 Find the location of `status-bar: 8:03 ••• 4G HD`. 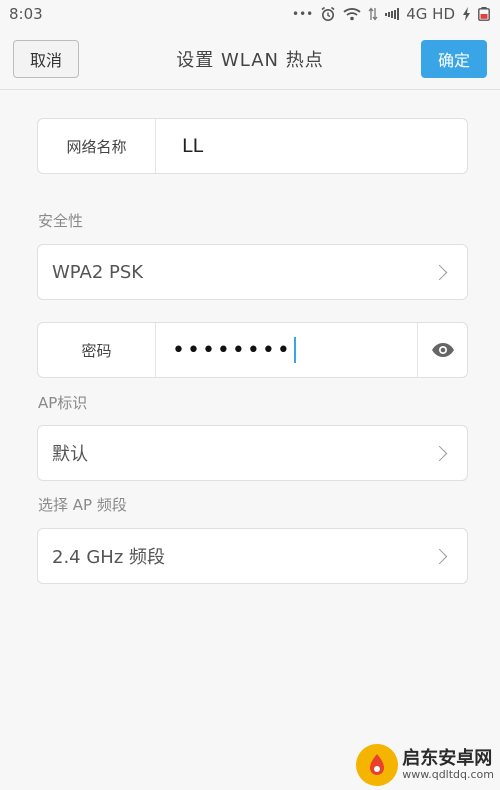

status-bar: 8:03 ••• 4G HD is located at coordinates (250, 14).